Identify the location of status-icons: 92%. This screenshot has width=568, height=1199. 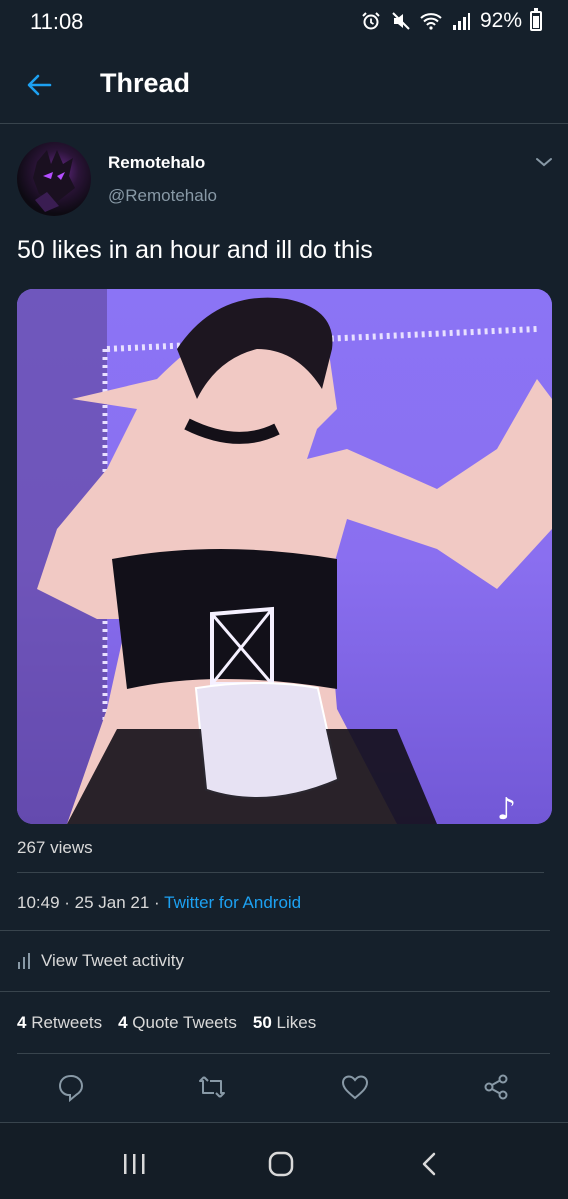
(451, 20).